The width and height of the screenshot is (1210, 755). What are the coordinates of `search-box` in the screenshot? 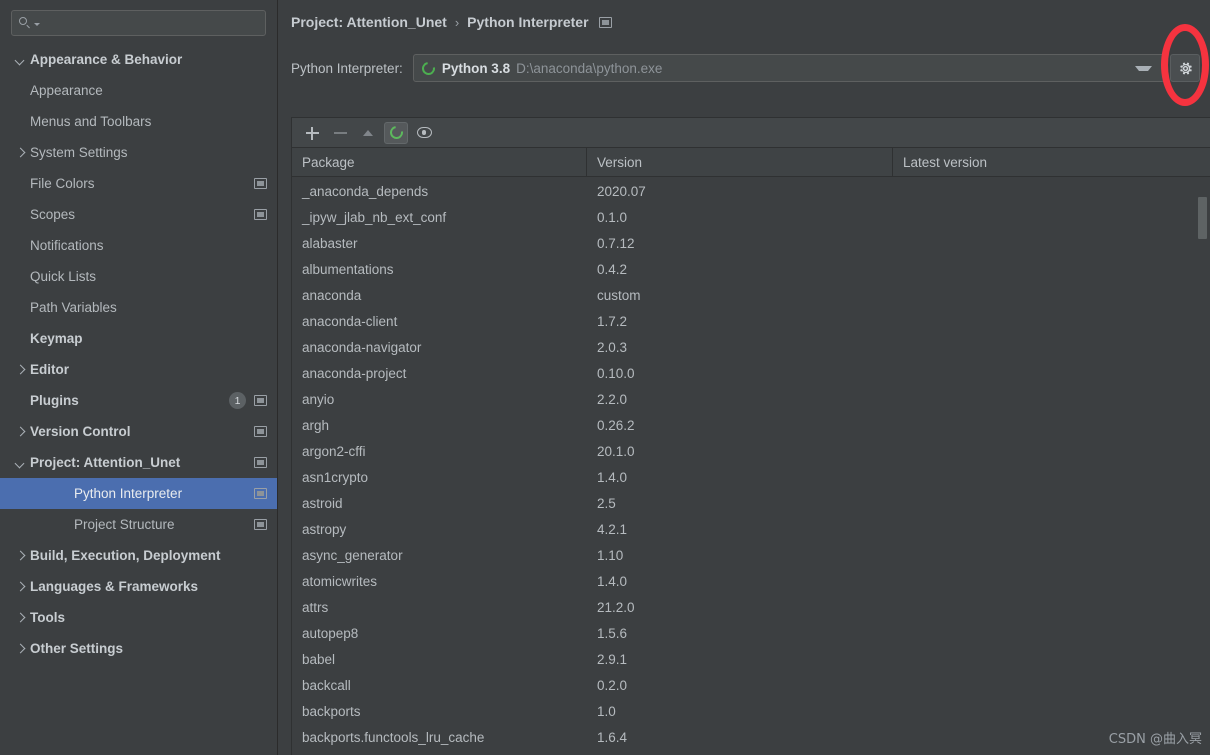 It's located at (138, 23).